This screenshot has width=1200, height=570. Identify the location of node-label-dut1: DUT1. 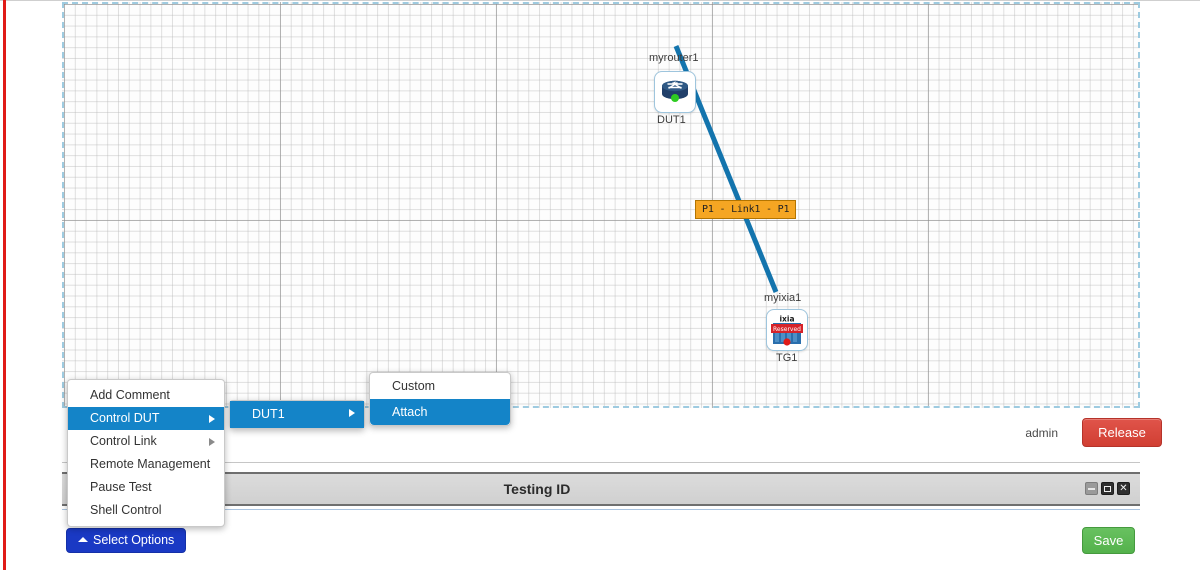
(671, 120).